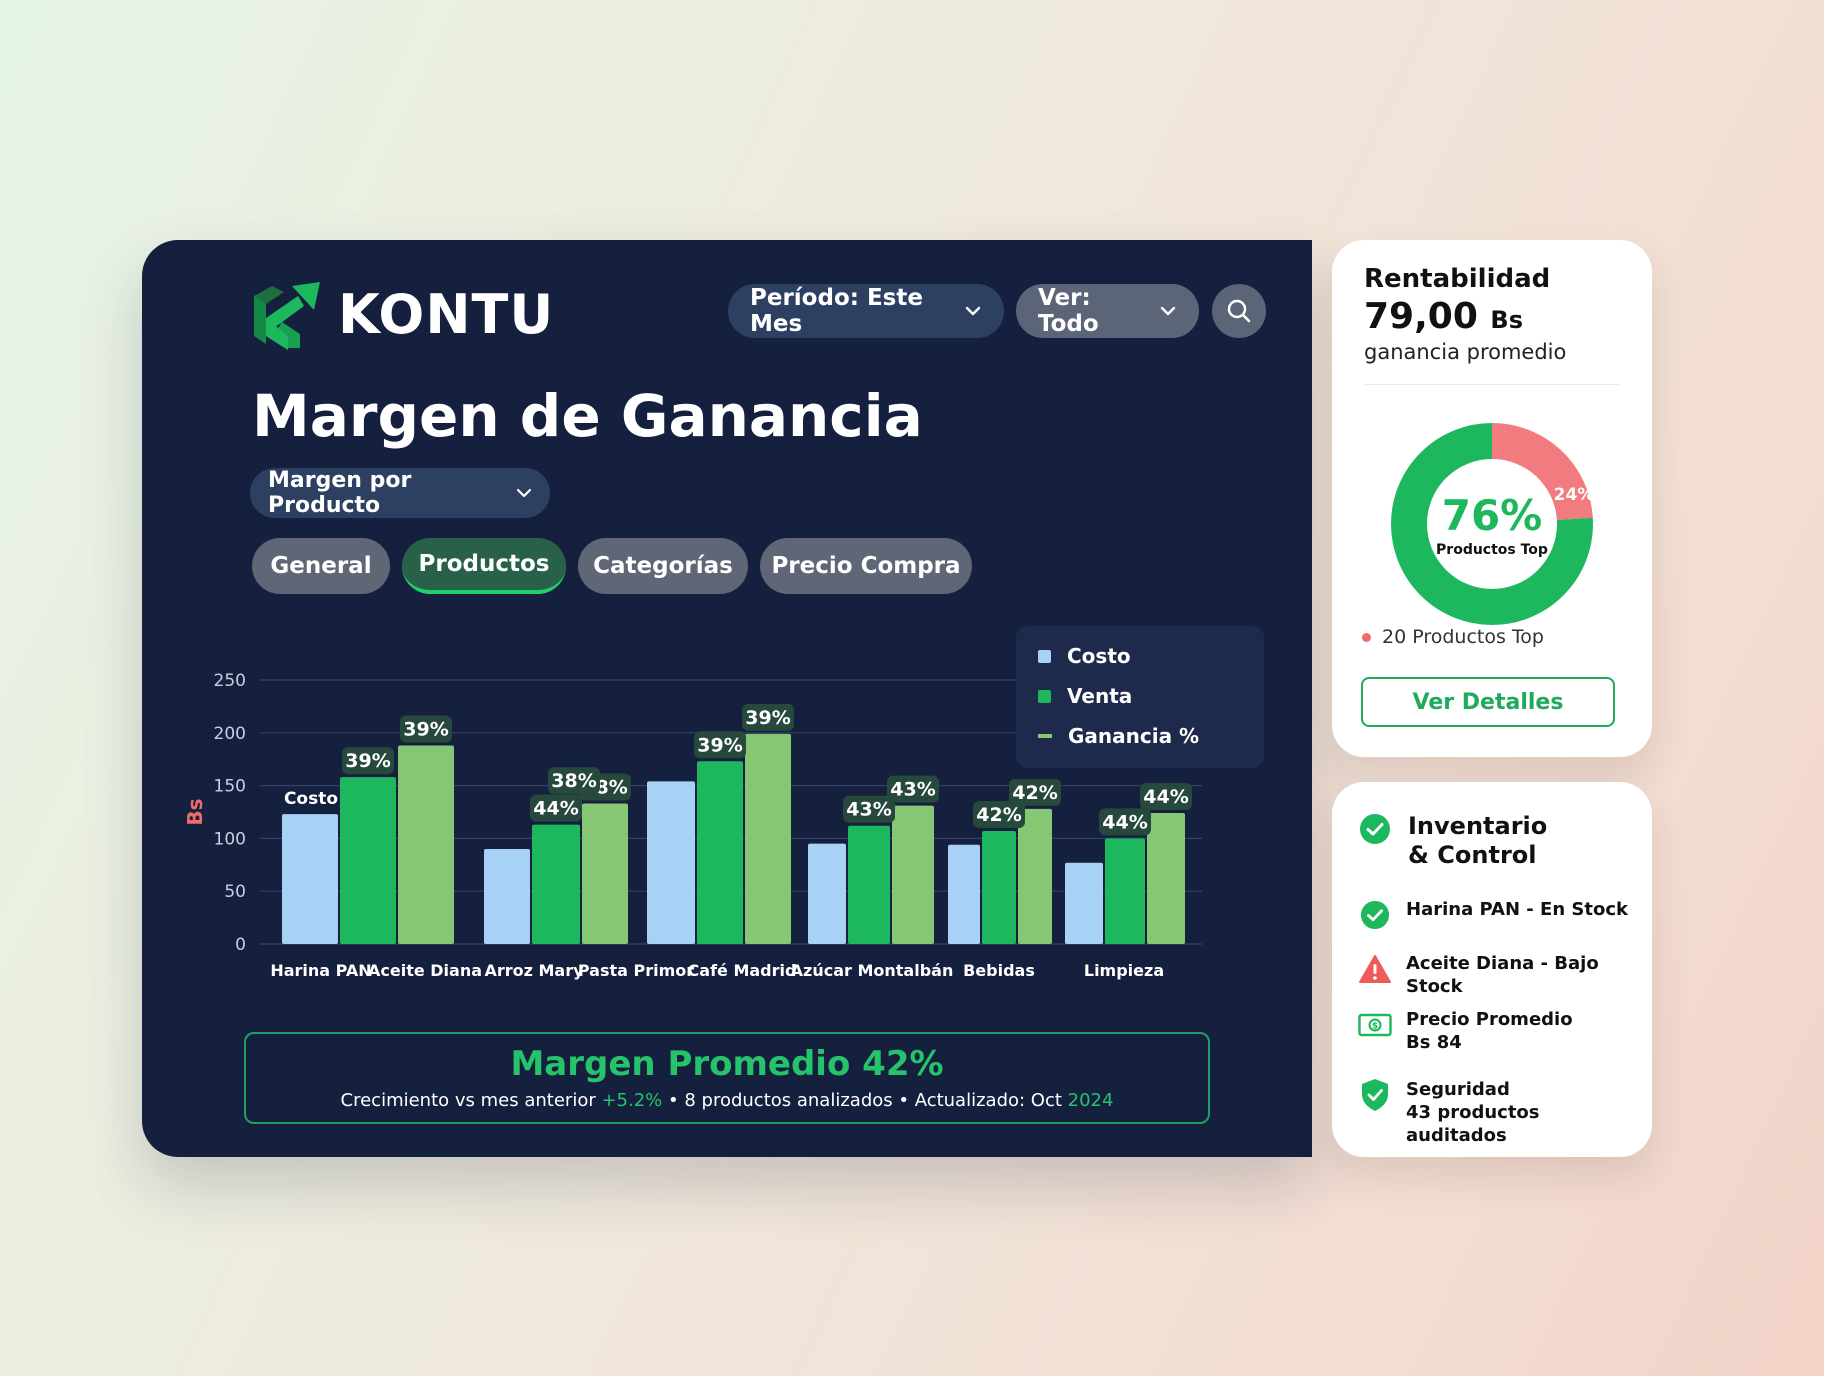 The height and width of the screenshot is (1376, 1824). I want to click on inventario-title: Inventario & Control, so click(1478, 840).